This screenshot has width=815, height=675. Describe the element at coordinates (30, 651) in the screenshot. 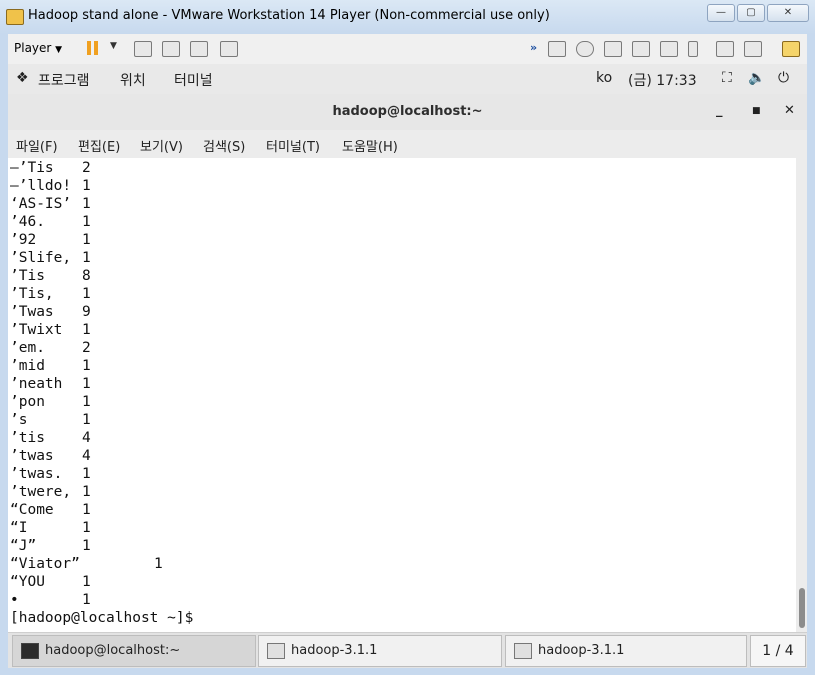

I see `terminal-icon` at that location.